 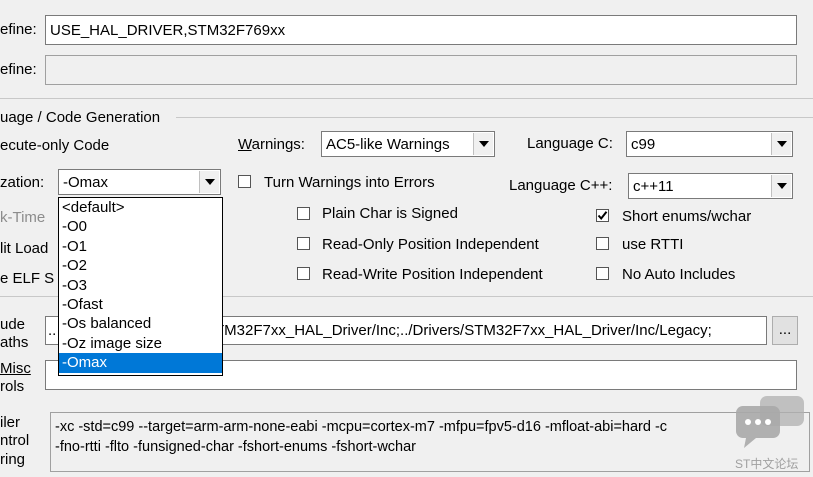 I want to click on warnings-value: AC5-like Warnings, so click(x=388, y=144).